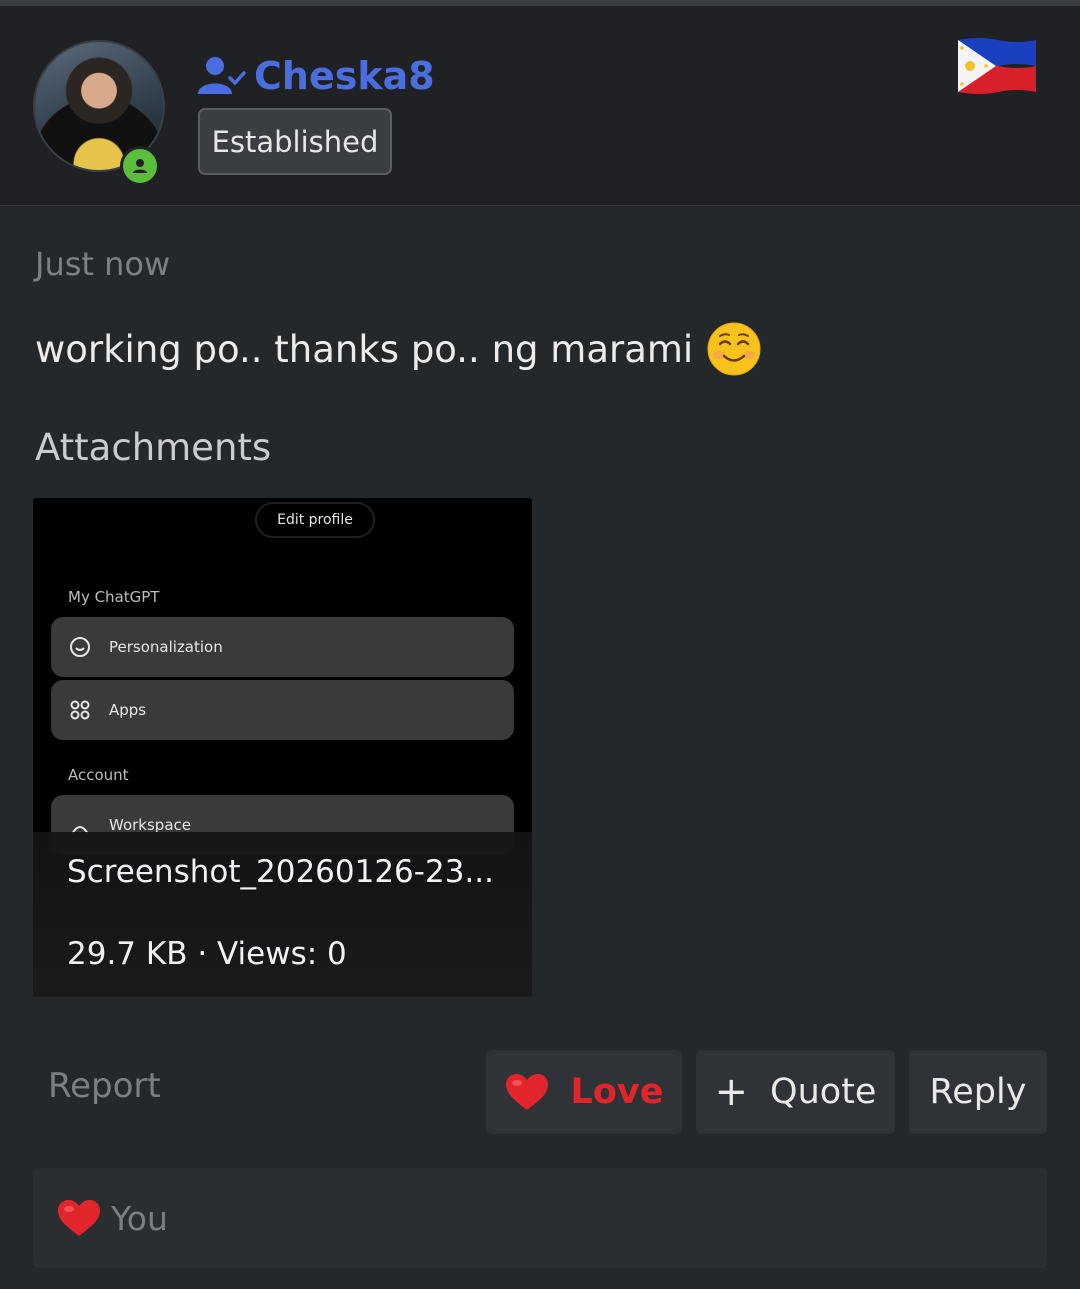  I want to click on smiling-face-emoji-icon, so click(734, 349).